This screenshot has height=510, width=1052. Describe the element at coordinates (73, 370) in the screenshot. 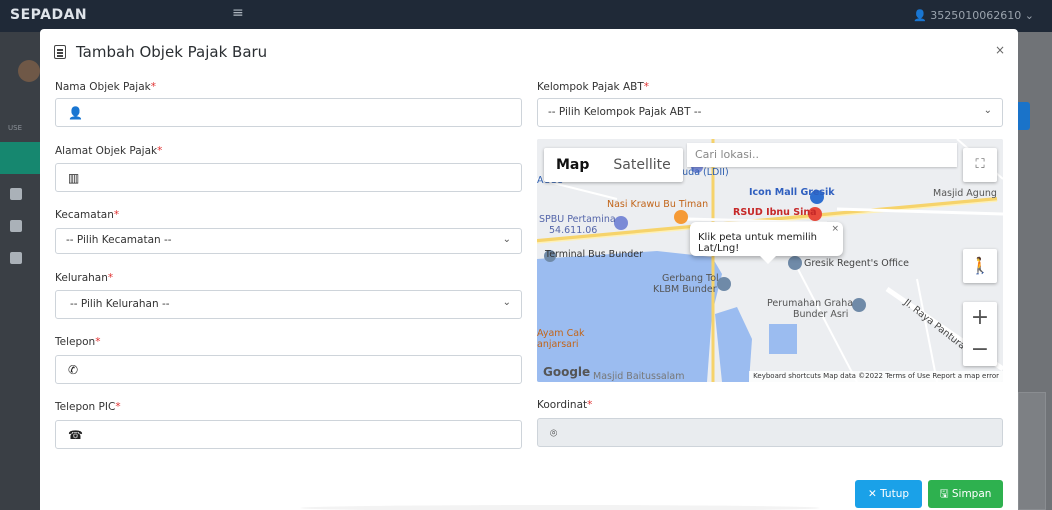

I see `phone-icon: ✆` at that location.